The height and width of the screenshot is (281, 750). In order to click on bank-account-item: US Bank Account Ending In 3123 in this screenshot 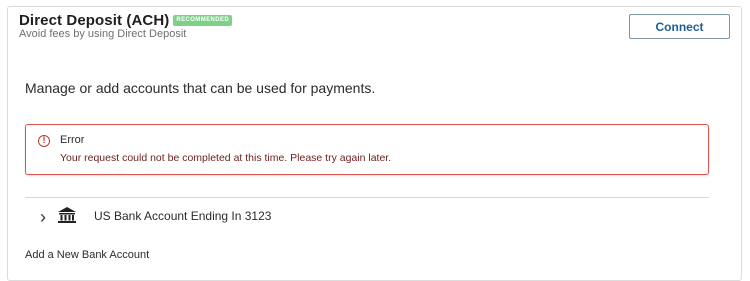, I will do `click(182, 216)`.